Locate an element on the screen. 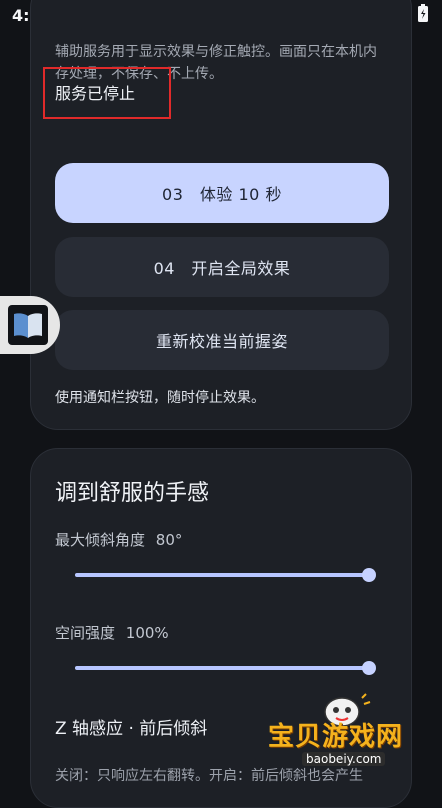 The image size is (442, 808). space-strength-slider is located at coordinates (225, 668).